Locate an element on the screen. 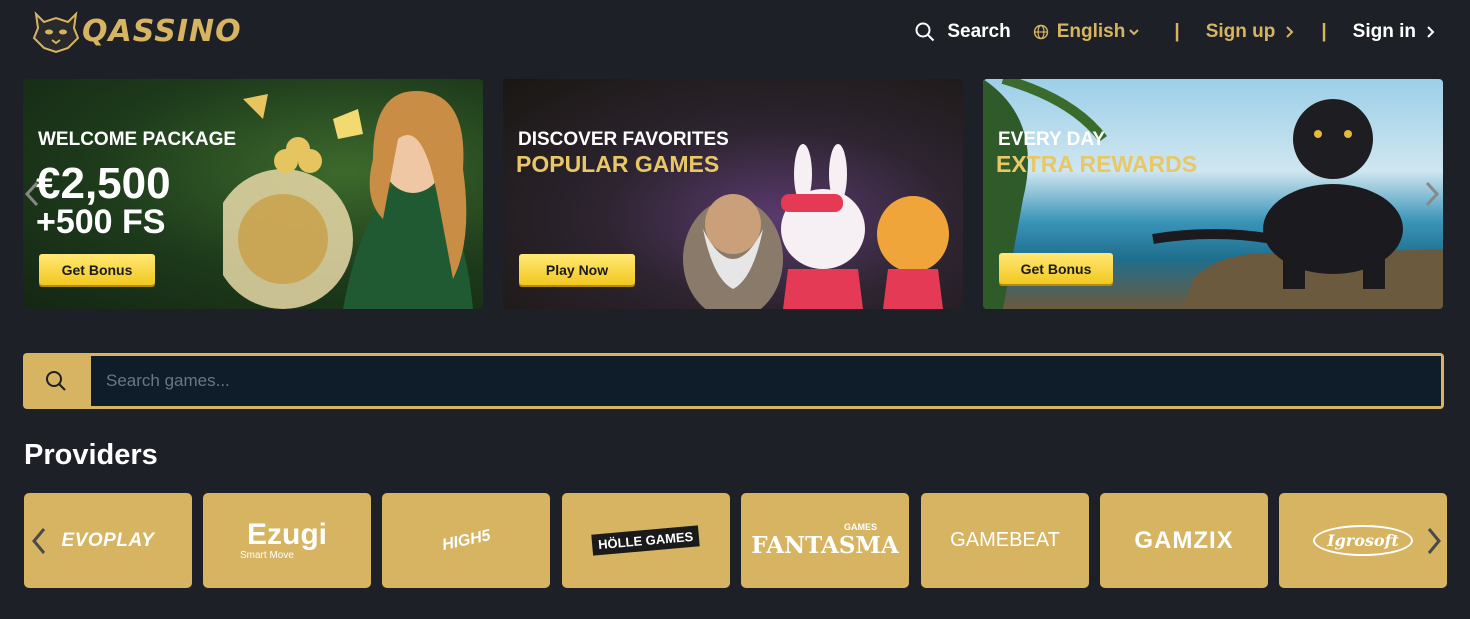 The image size is (1470, 619). banner-heading: EVERY DAY is located at coordinates (1052, 139).